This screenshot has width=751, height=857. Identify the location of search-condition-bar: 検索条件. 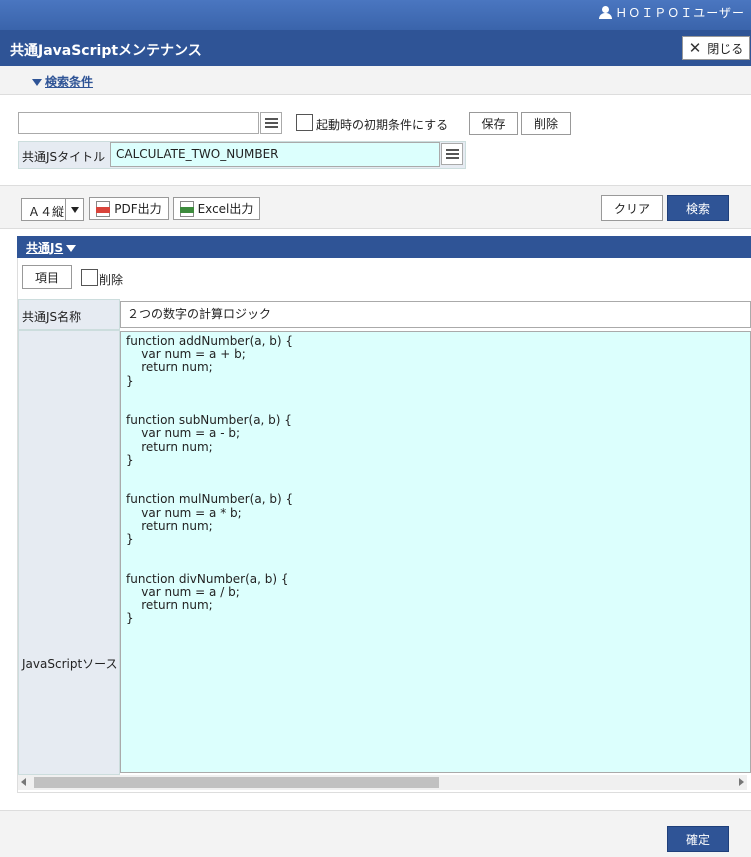
(375, 80).